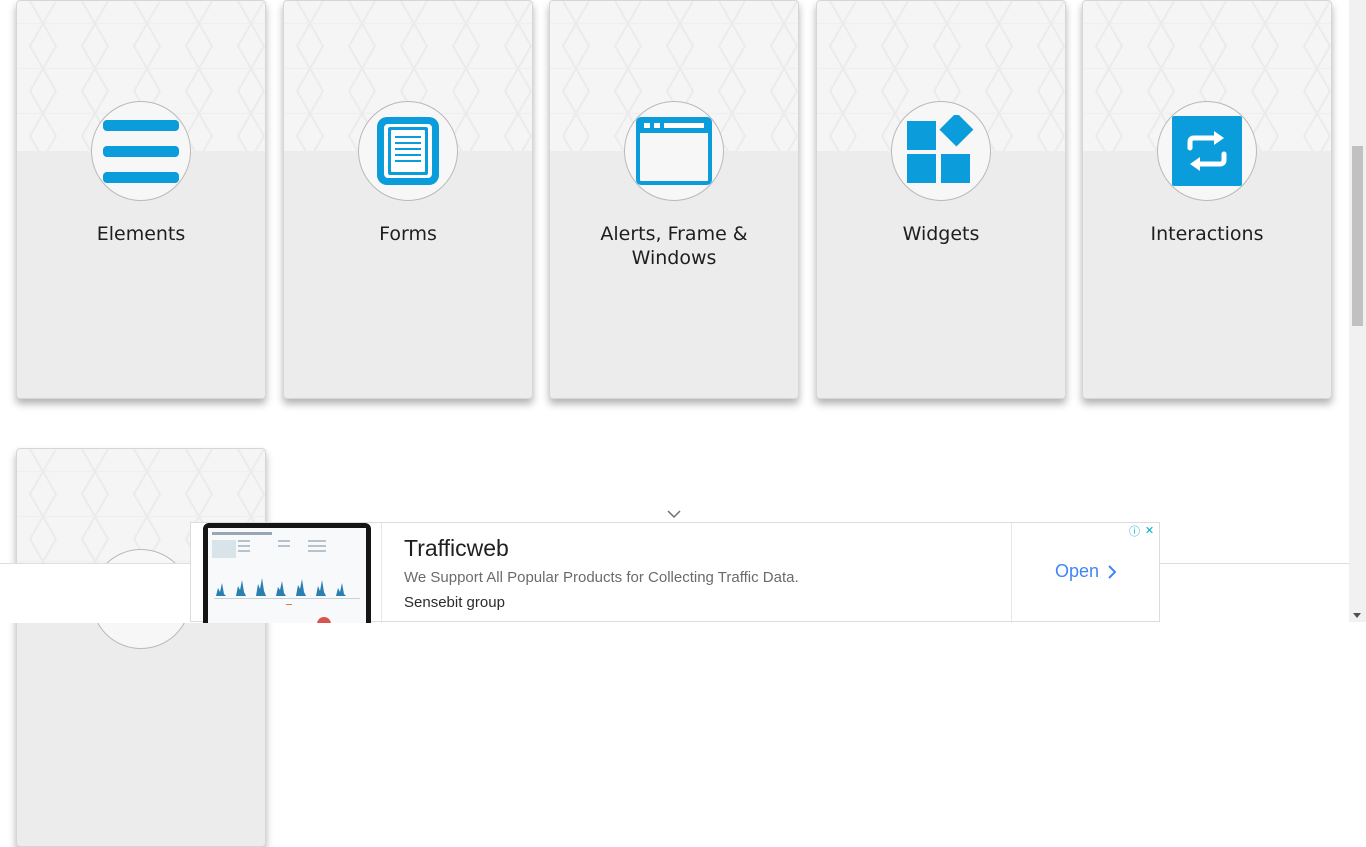 The width and height of the screenshot is (1366, 847). Describe the element at coordinates (456, 548) in the screenshot. I see `ad-headline: Trafficweb` at that location.